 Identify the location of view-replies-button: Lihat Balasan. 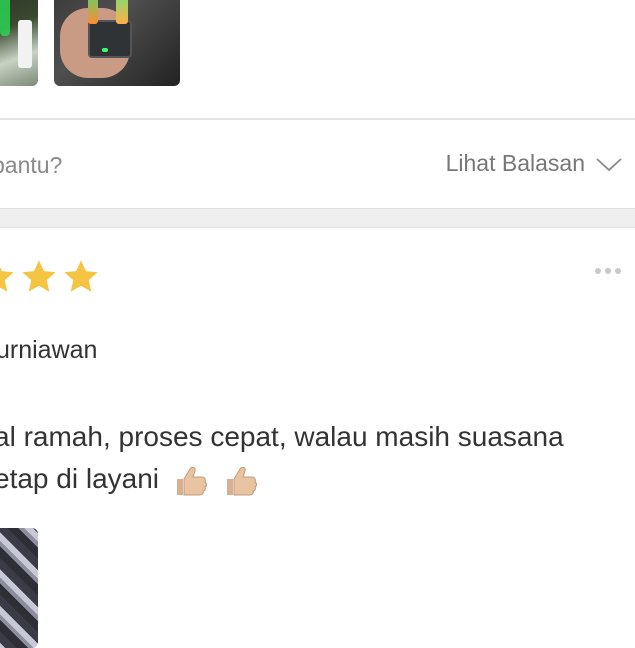
(534, 163).